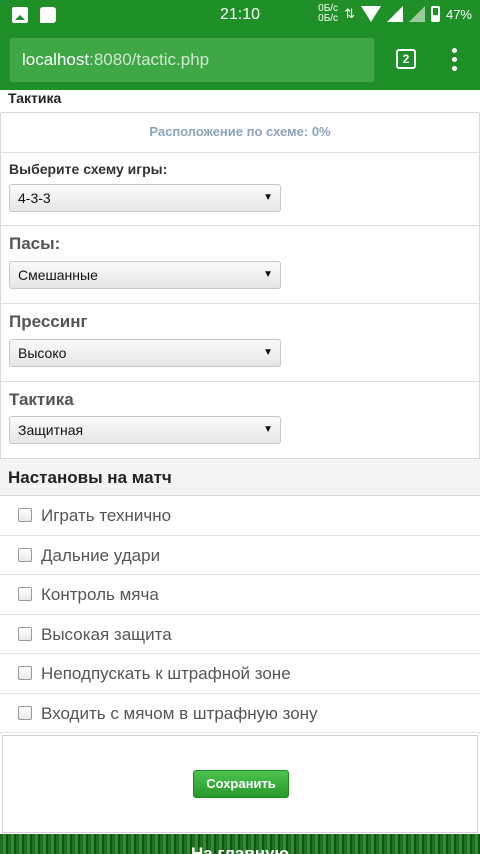  What do you see at coordinates (454, 60) in the screenshot?
I see `browser-menu-icon` at bounding box center [454, 60].